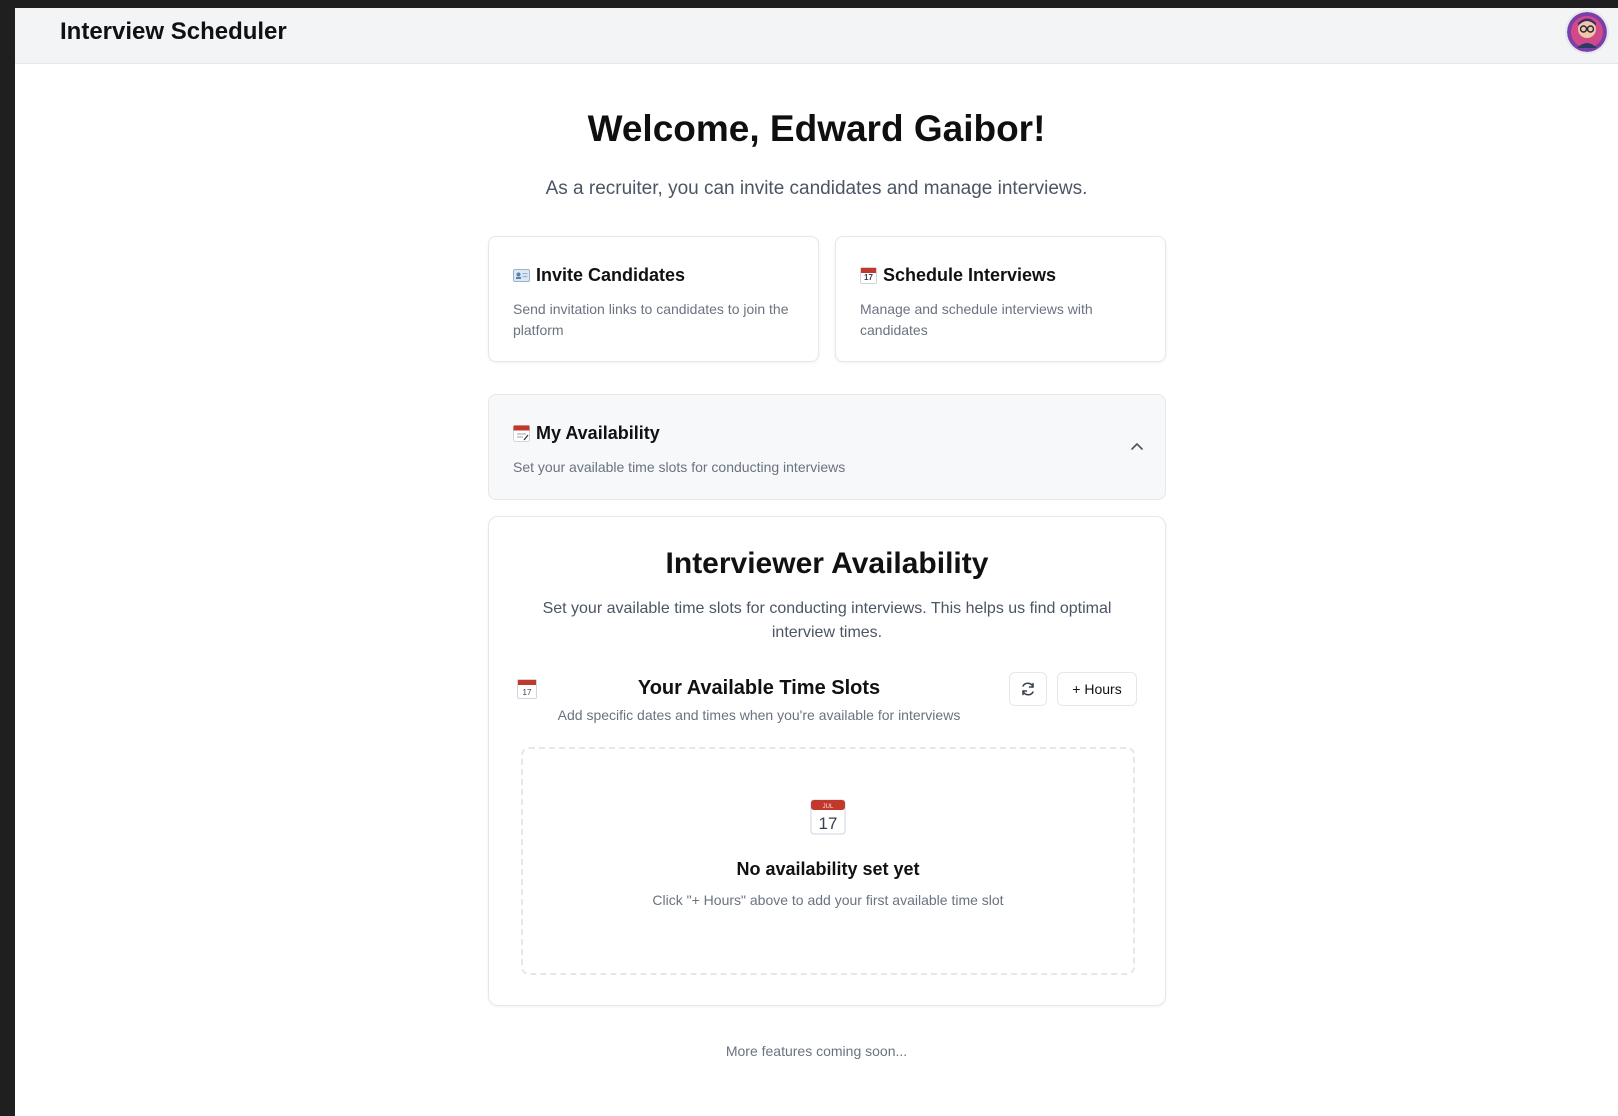 The image size is (1618, 1116). I want to click on schedule-interviews-title: Schedule Interviews, so click(970, 275).